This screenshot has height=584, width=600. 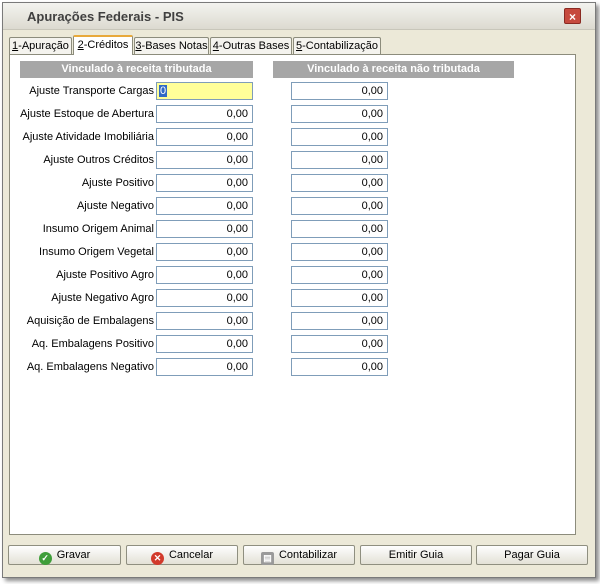 What do you see at coordinates (182, 555) in the screenshot?
I see `cancelar-button: ✕ Cancelar` at bounding box center [182, 555].